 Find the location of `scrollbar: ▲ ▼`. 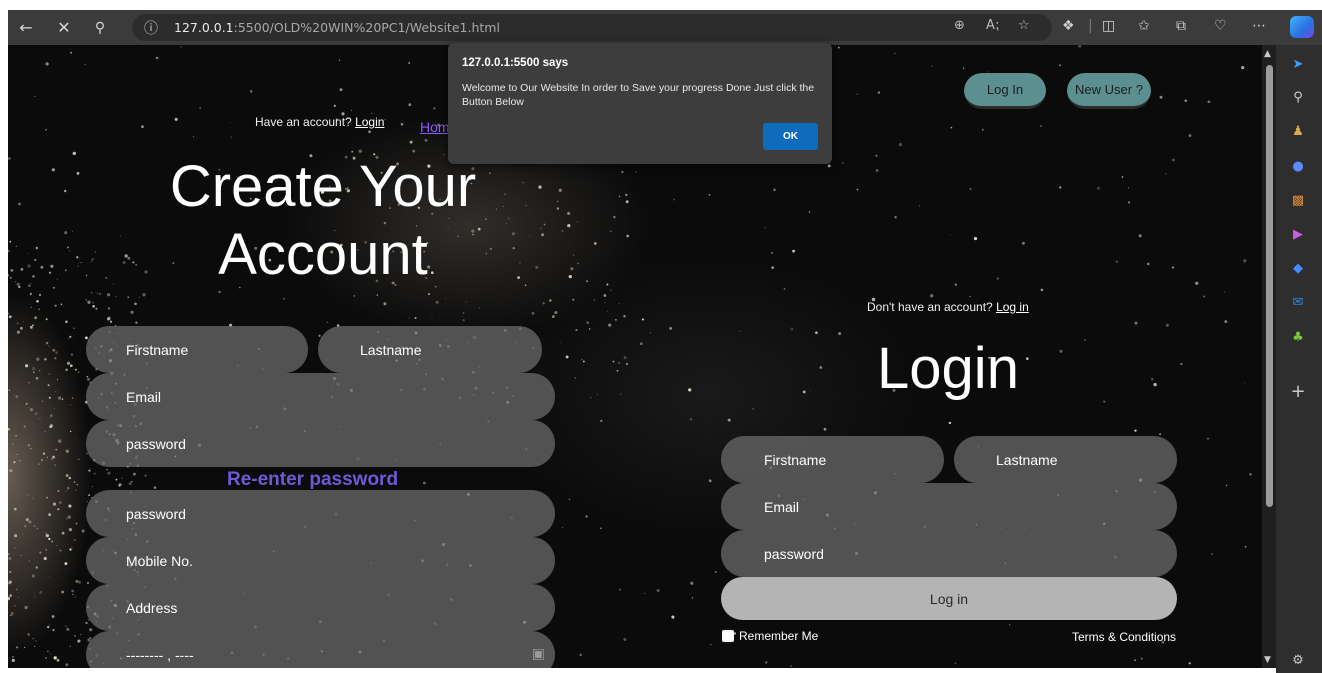

scrollbar: ▲ ▼ is located at coordinates (1269, 356).